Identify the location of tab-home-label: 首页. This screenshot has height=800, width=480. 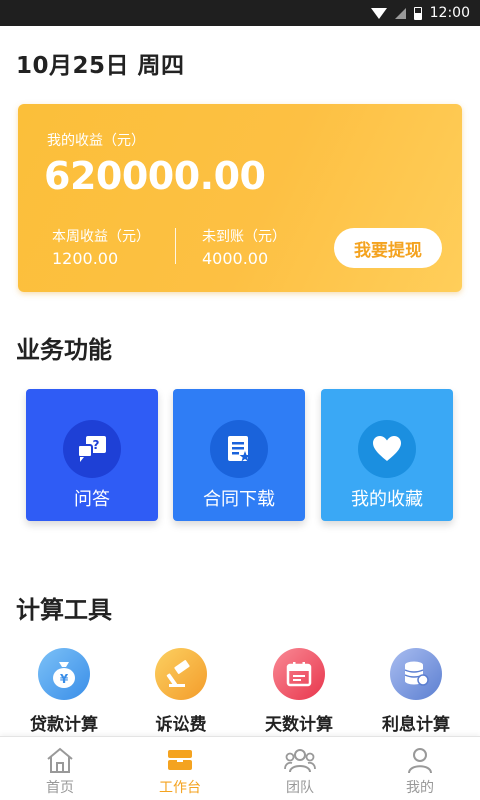
(60, 788).